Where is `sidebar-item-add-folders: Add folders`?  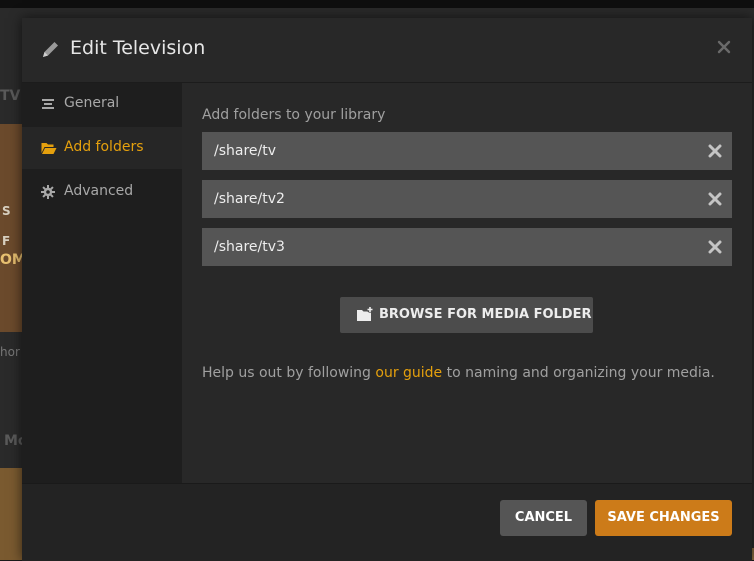
sidebar-item-add-folders: Add folders is located at coordinates (102, 148).